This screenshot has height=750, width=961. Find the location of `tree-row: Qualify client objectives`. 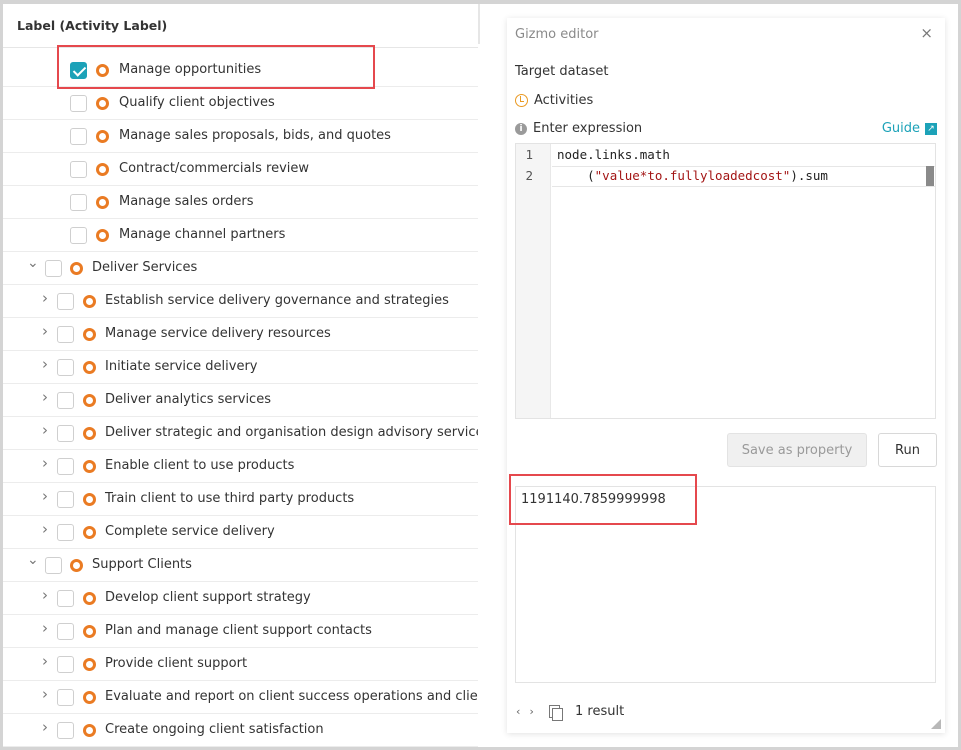

tree-row: Qualify client objectives is located at coordinates (240, 103).